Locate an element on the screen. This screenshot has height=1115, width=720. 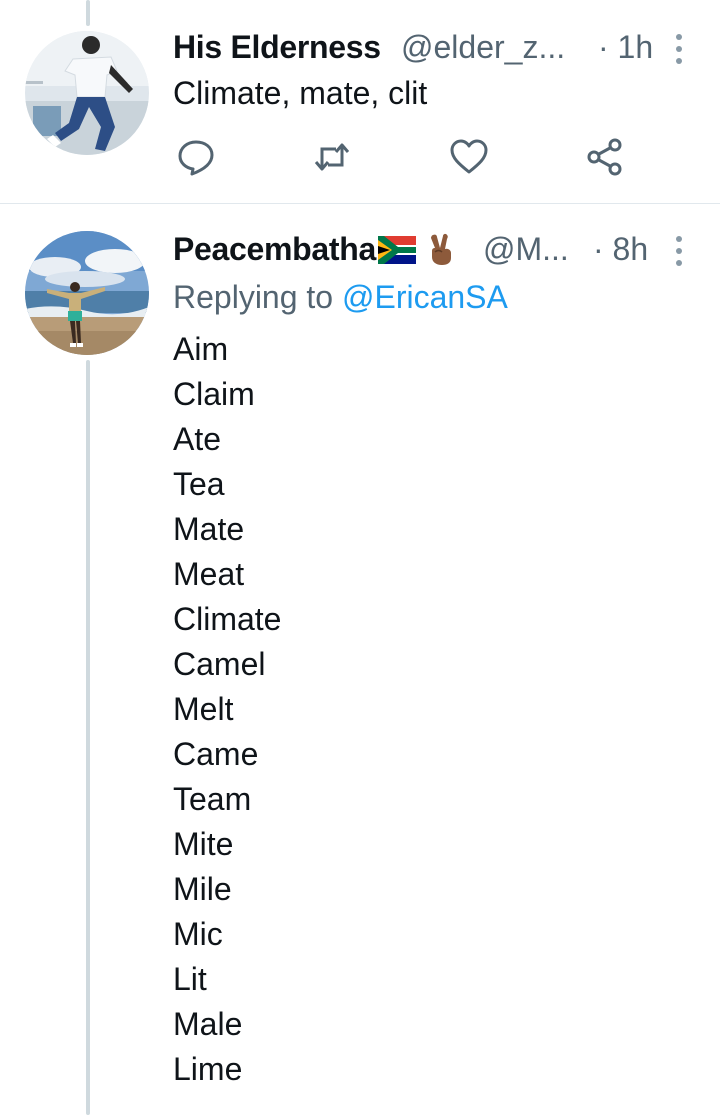
text-line: Claim is located at coordinates (214, 394).